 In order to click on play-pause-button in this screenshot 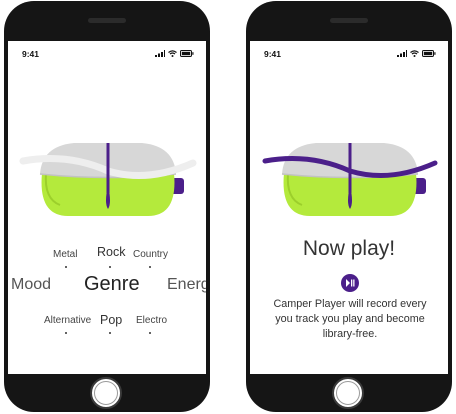, I will do `click(350, 283)`.